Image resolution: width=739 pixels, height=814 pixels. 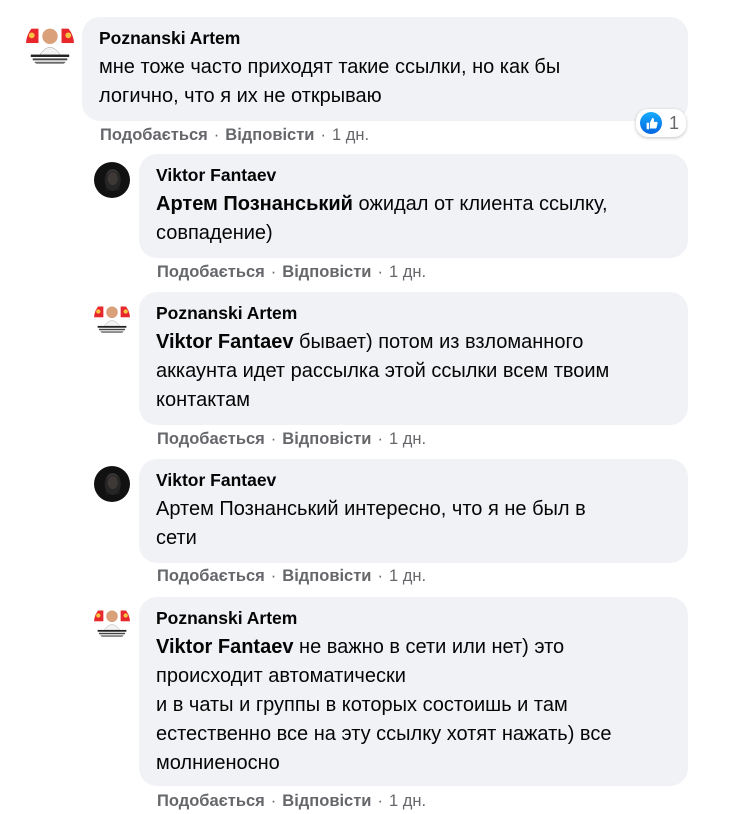 What do you see at coordinates (674, 122) in the screenshot?
I see `reaction-count: 1` at bounding box center [674, 122].